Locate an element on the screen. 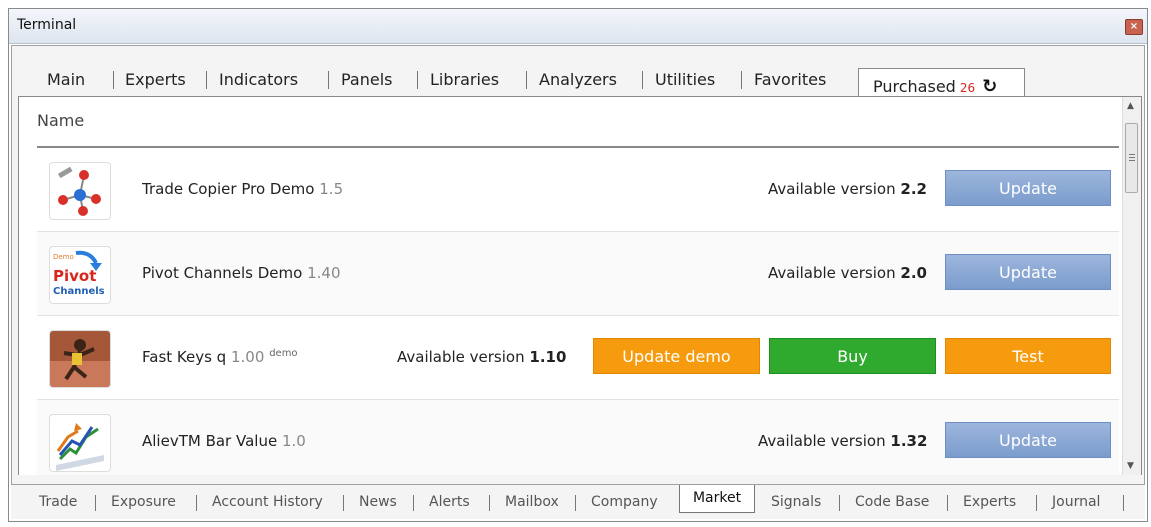  bottom-tab-news: News is located at coordinates (378, 502).